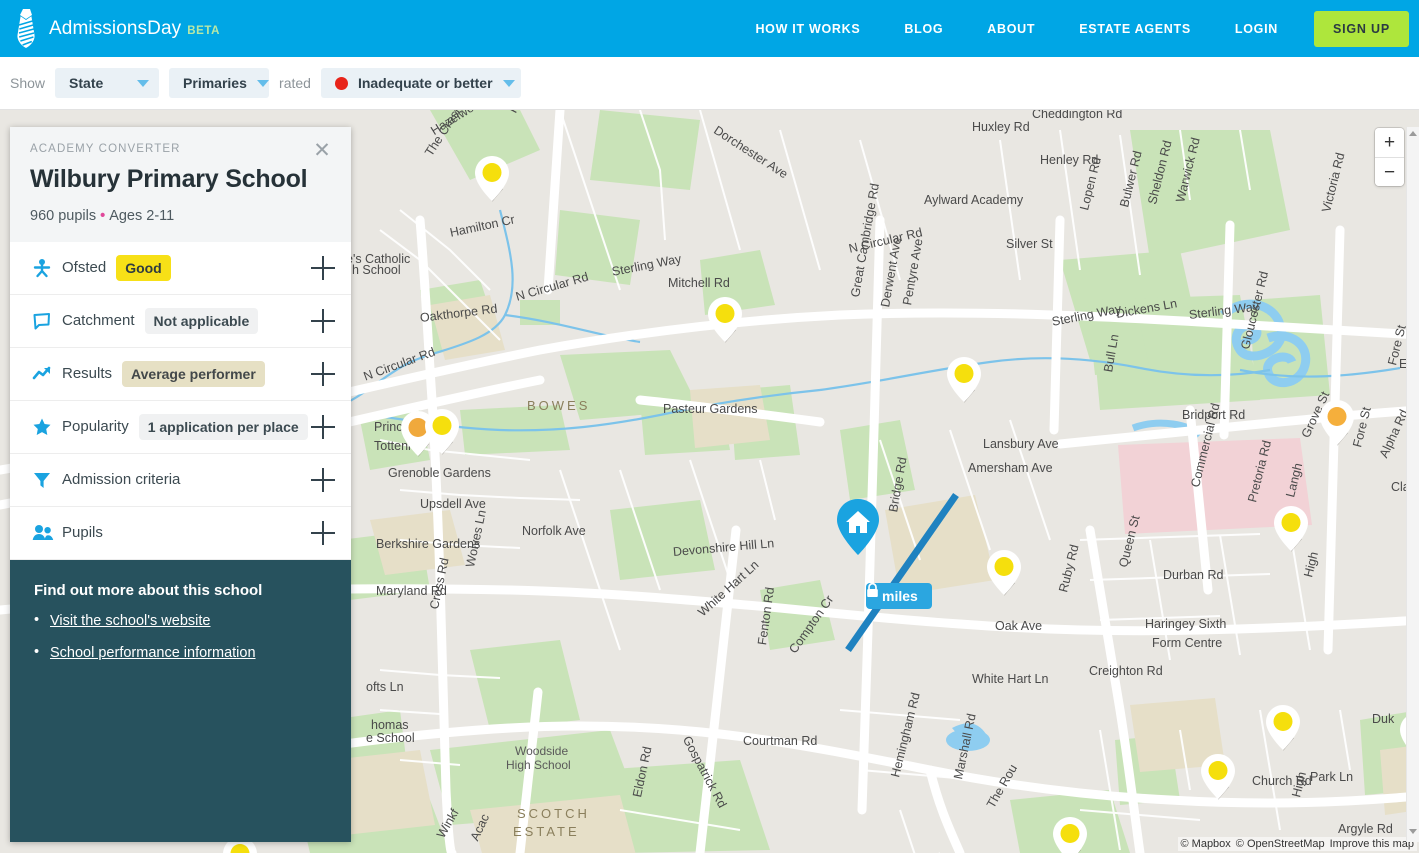 This screenshot has width=1419, height=853. What do you see at coordinates (201, 320) in the screenshot?
I see `catchment-value-badge: Not applicable` at bounding box center [201, 320].